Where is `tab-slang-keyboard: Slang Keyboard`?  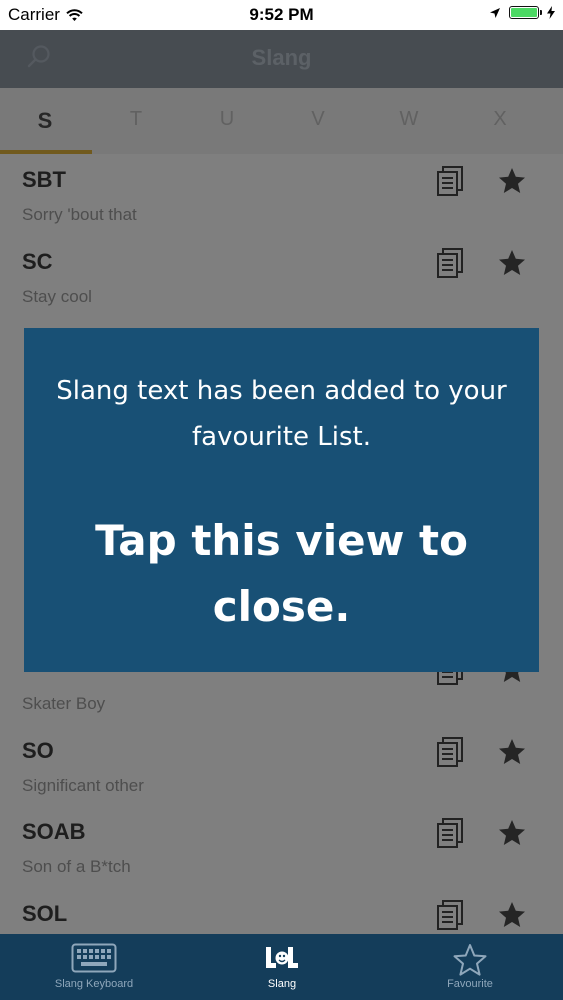 tab-slang-keyboard: Slang Keyboard is located at coordinates (94, 967).